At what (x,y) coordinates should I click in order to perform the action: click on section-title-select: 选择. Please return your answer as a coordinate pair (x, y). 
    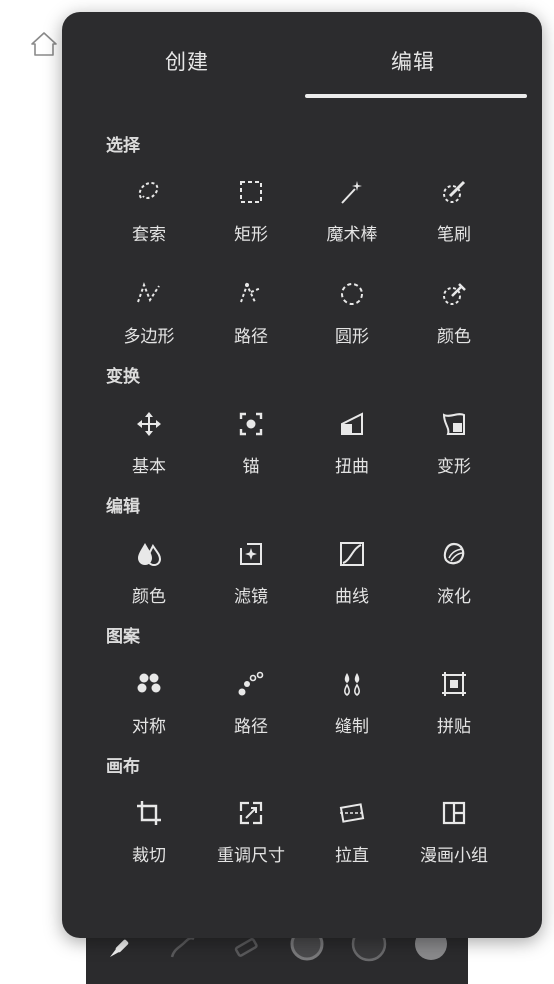
    Looking at the image, I should click on (123, 146).